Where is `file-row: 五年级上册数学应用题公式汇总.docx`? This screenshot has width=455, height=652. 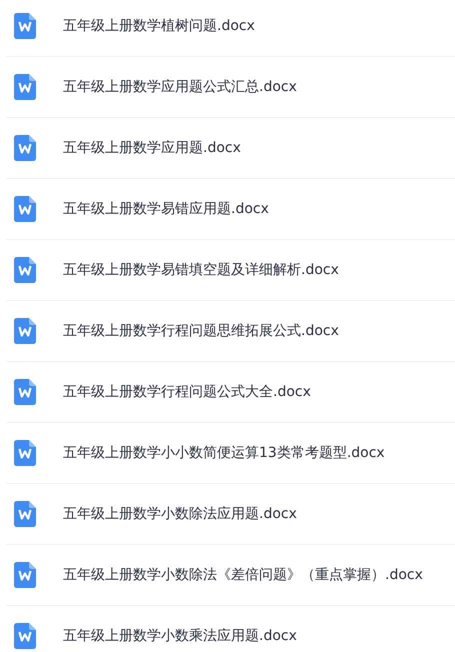 file-row: 五年级上册数学应用题公式汇总.docx is located at coordinates (230, 87).